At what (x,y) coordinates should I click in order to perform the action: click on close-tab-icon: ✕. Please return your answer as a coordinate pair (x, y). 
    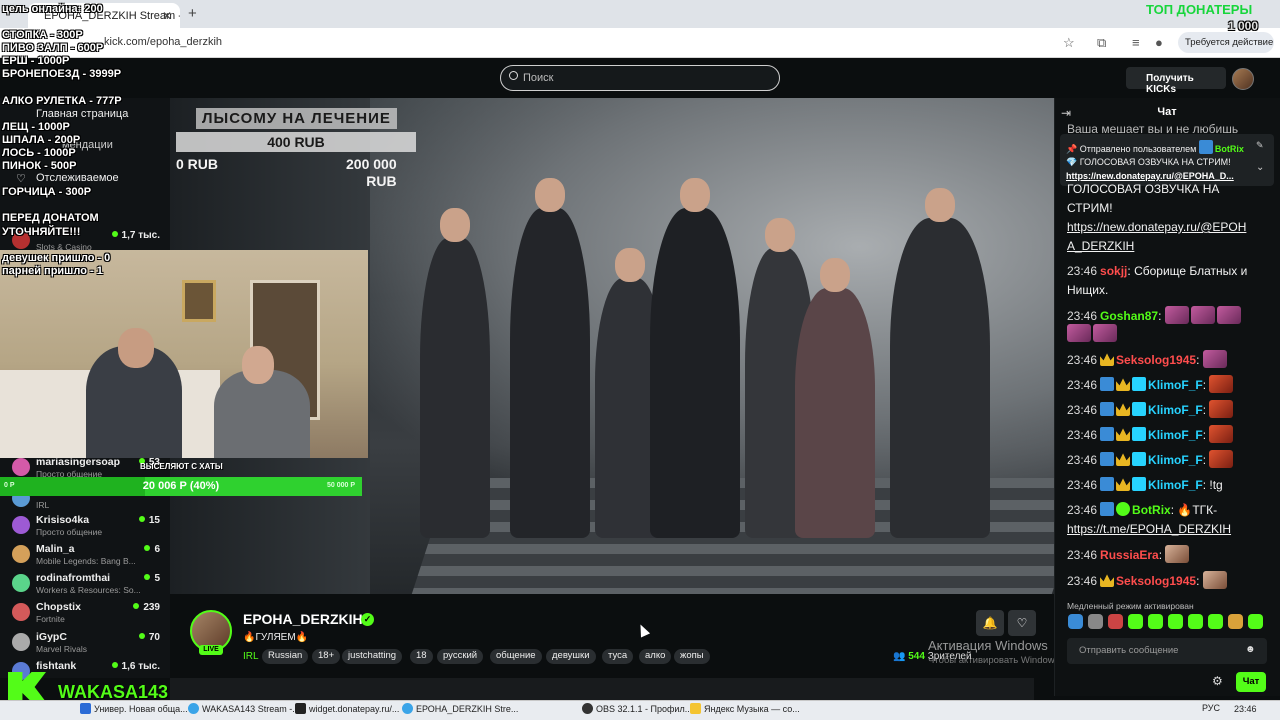
    Looking at the image, I should click on (167, 16).